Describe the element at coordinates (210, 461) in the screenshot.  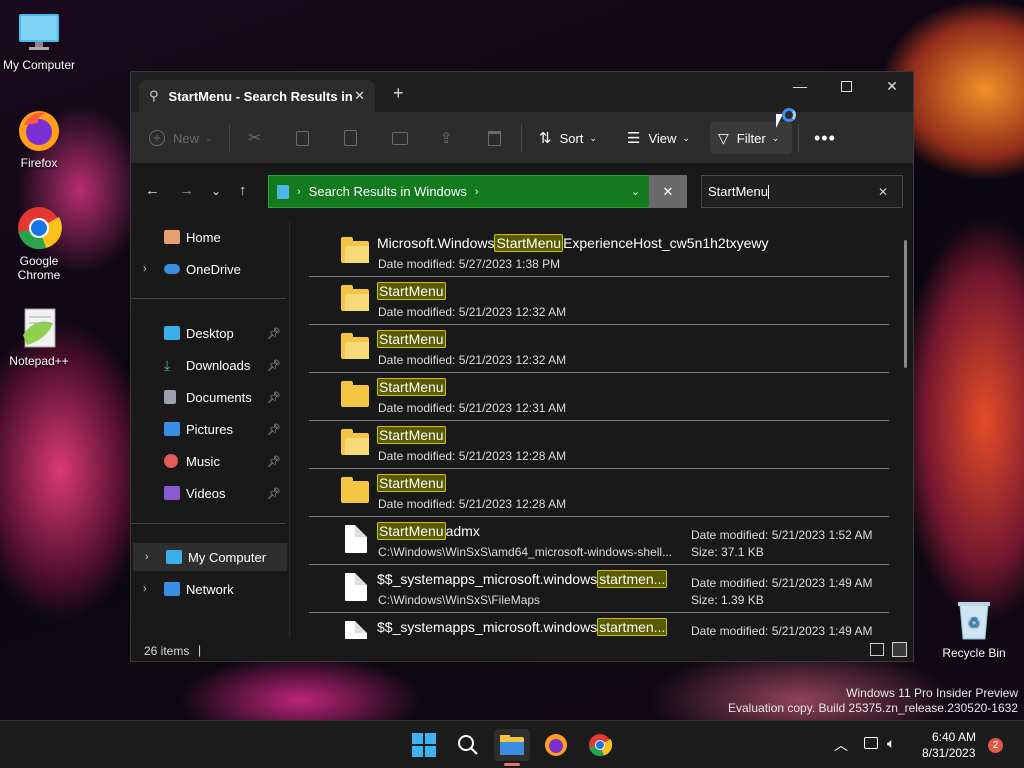
I see `sidebar-item-music: Music 📌︎` at that location.